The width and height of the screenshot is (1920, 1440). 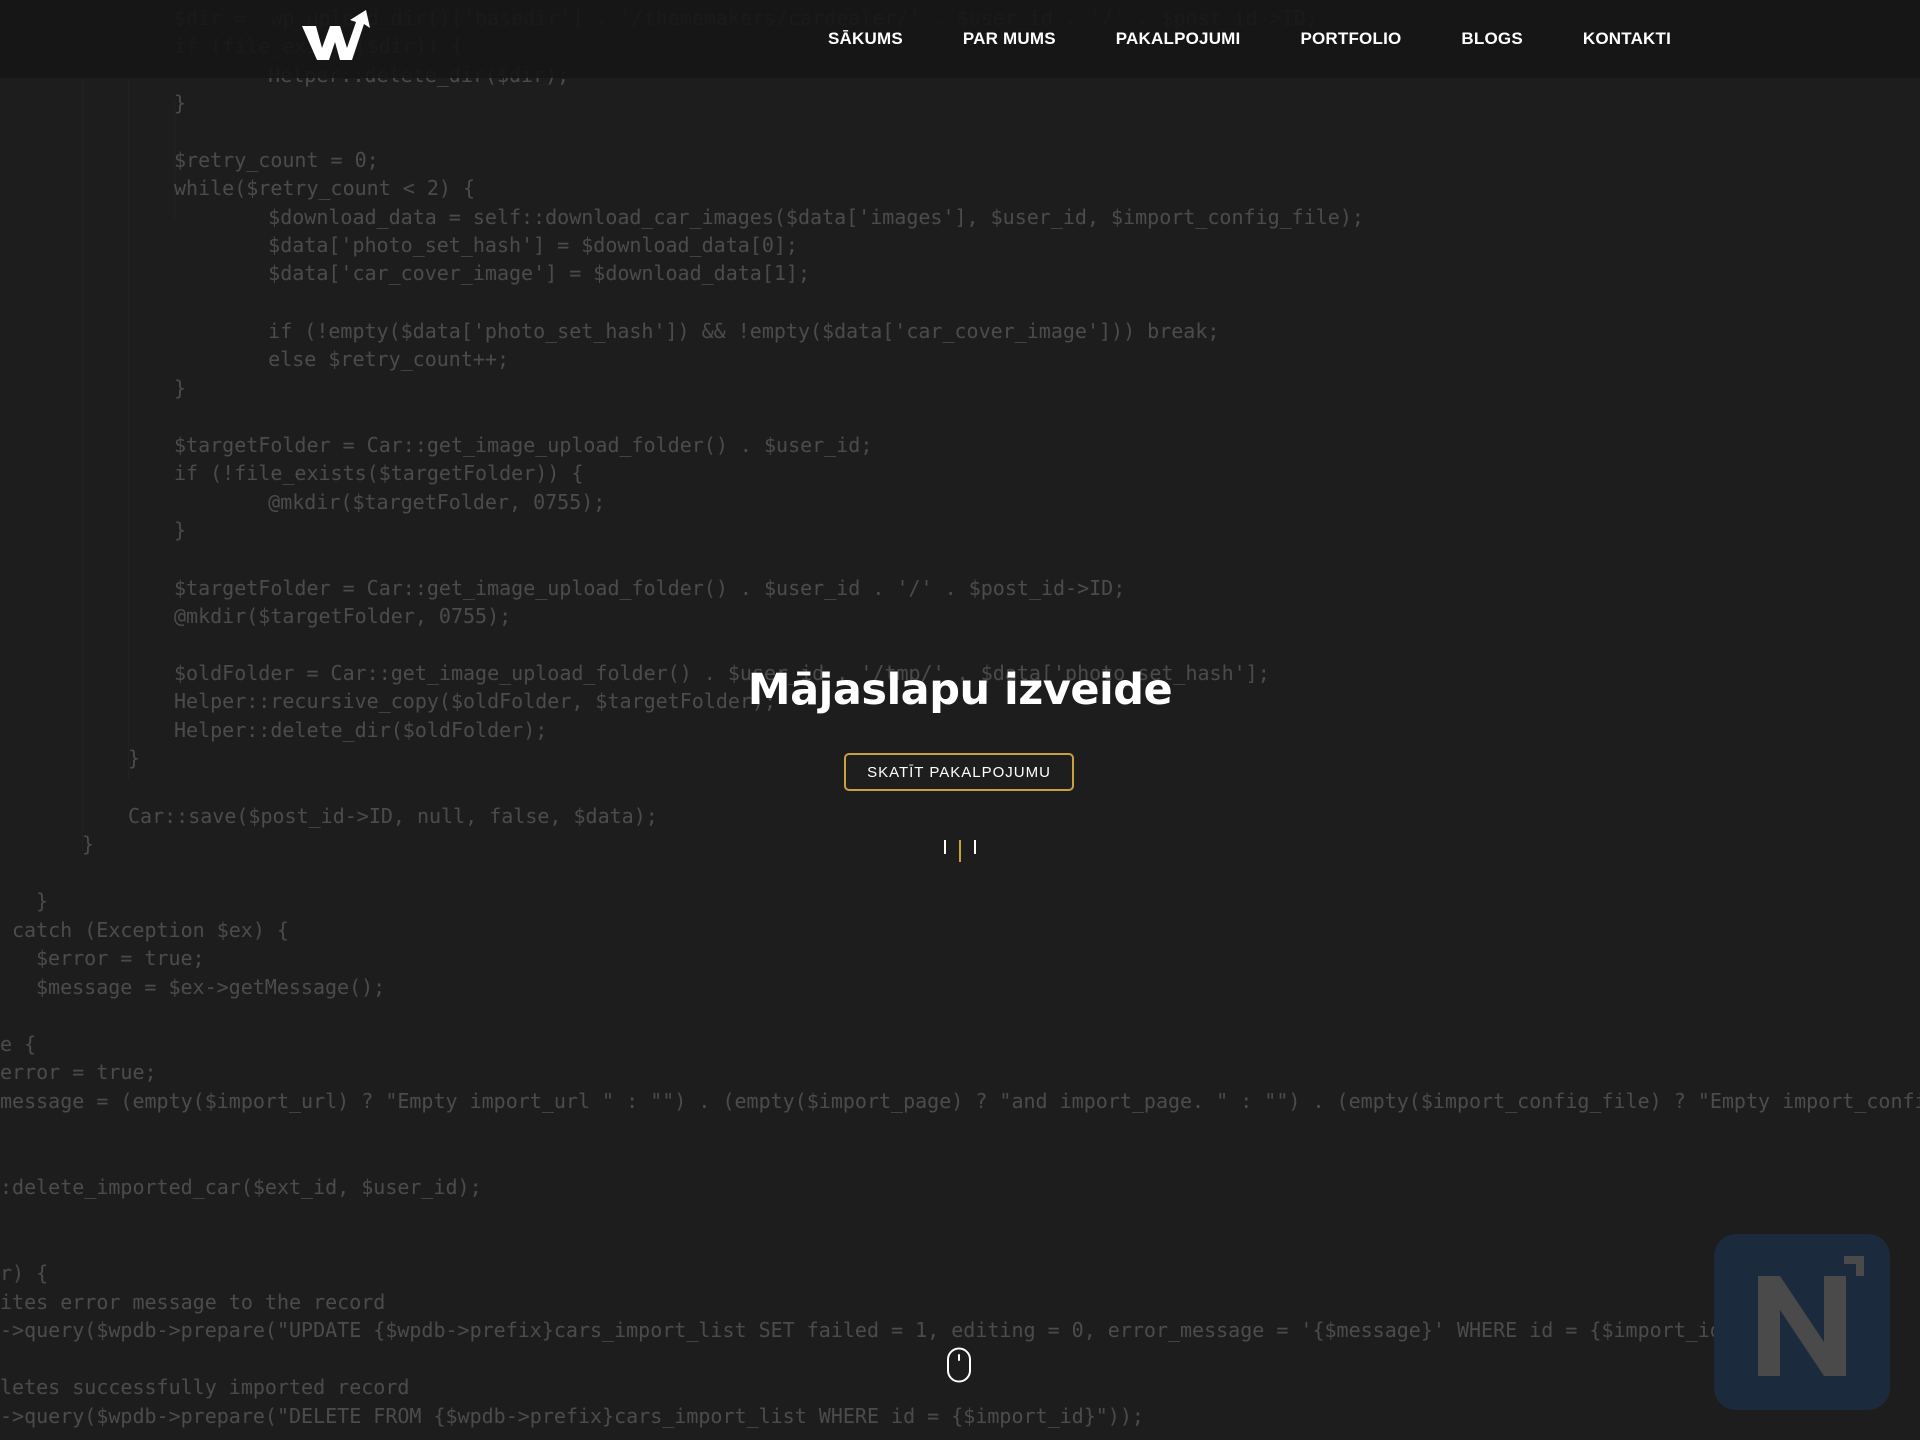 What do you see at coordinates (865, 39) in the screenshot?
I see `nav-item-sakums: SĀKUMS` at bounding box center [865, 39].